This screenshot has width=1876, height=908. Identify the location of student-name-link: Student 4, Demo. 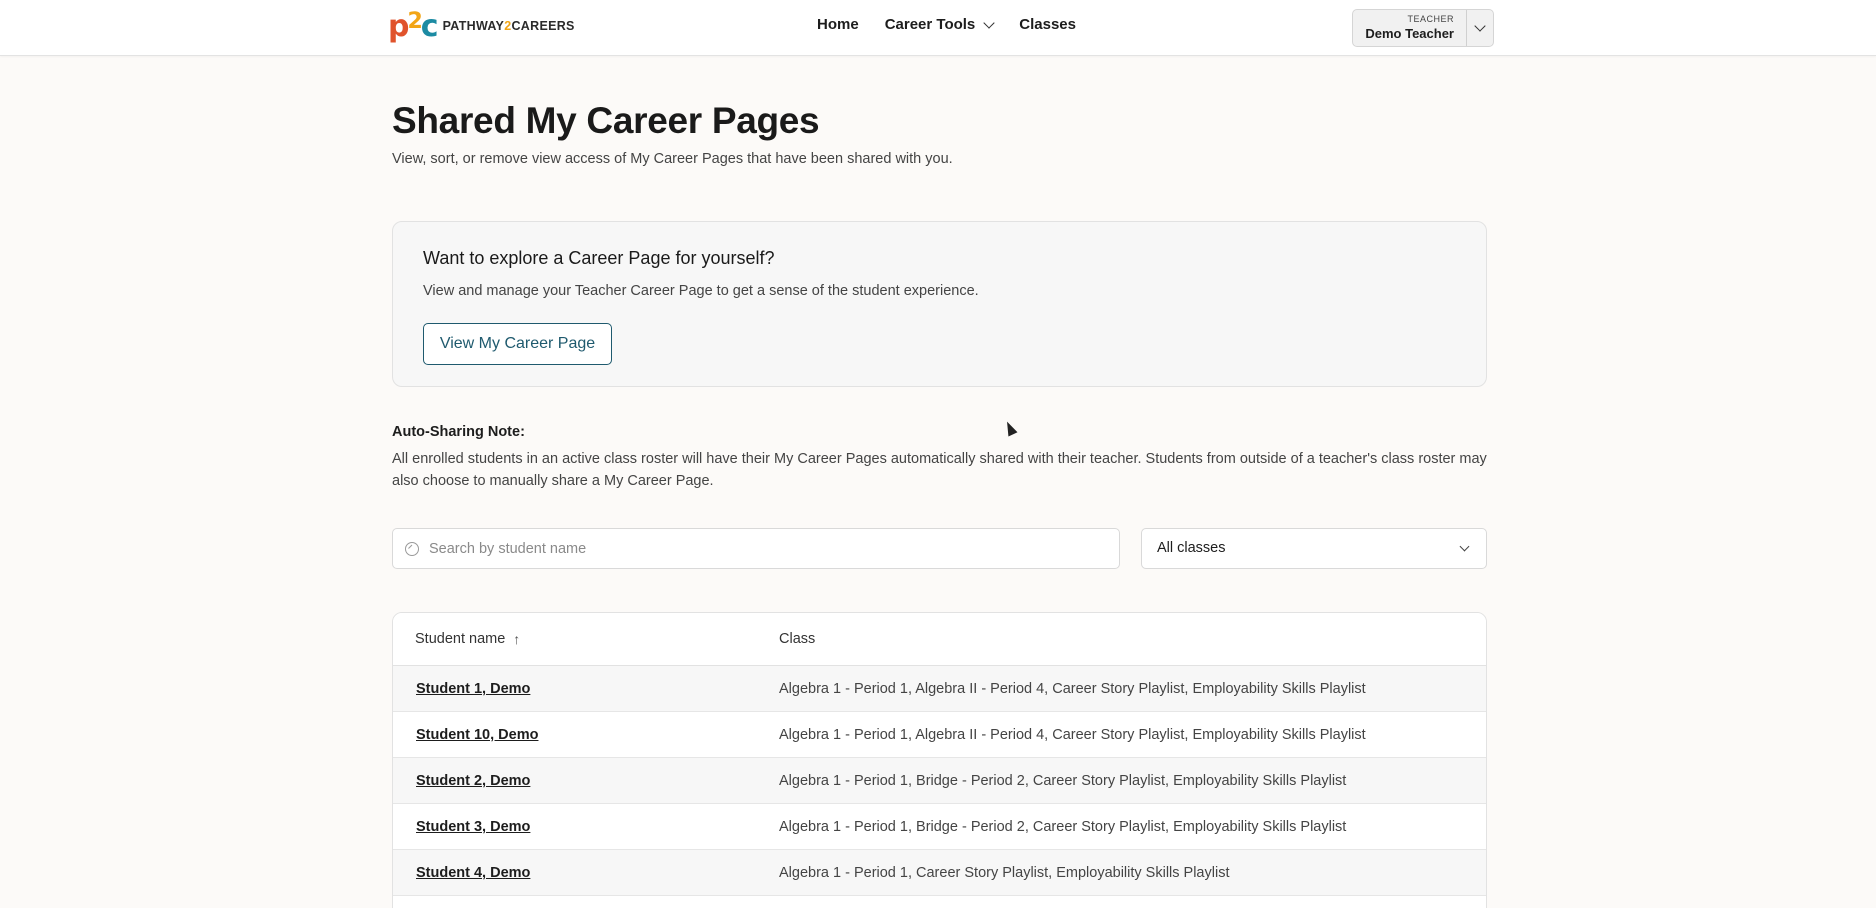
(473, 873).